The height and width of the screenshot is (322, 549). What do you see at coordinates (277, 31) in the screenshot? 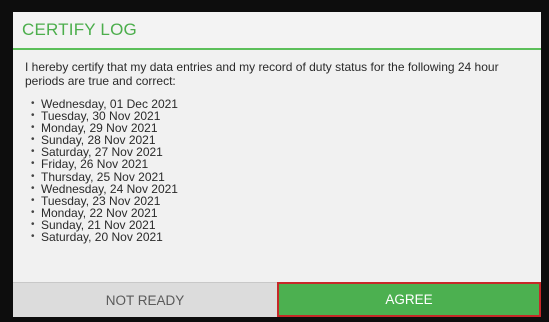
I see `dialog-header: CERTIFY LOG` at bounding box center [277, 31].